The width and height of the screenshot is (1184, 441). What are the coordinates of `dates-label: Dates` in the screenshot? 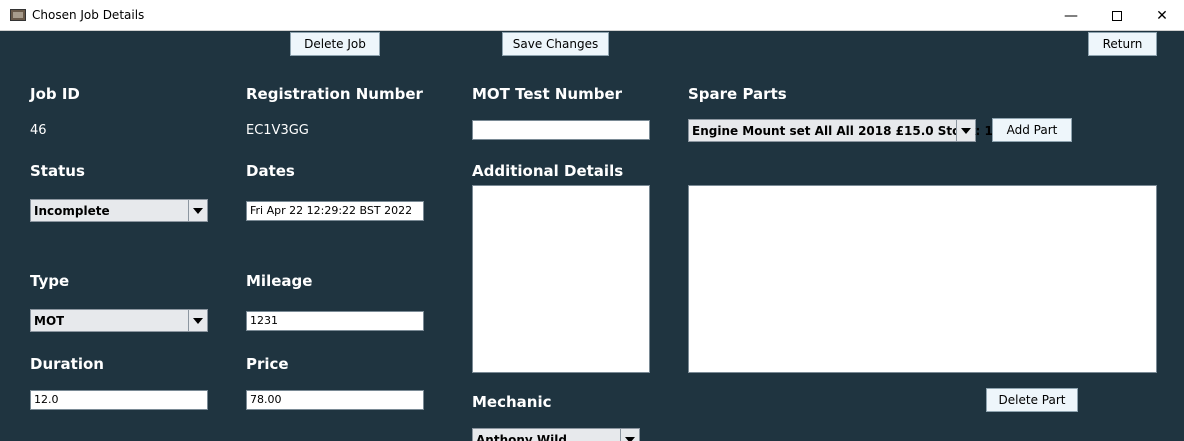 It's located at (270, 171).